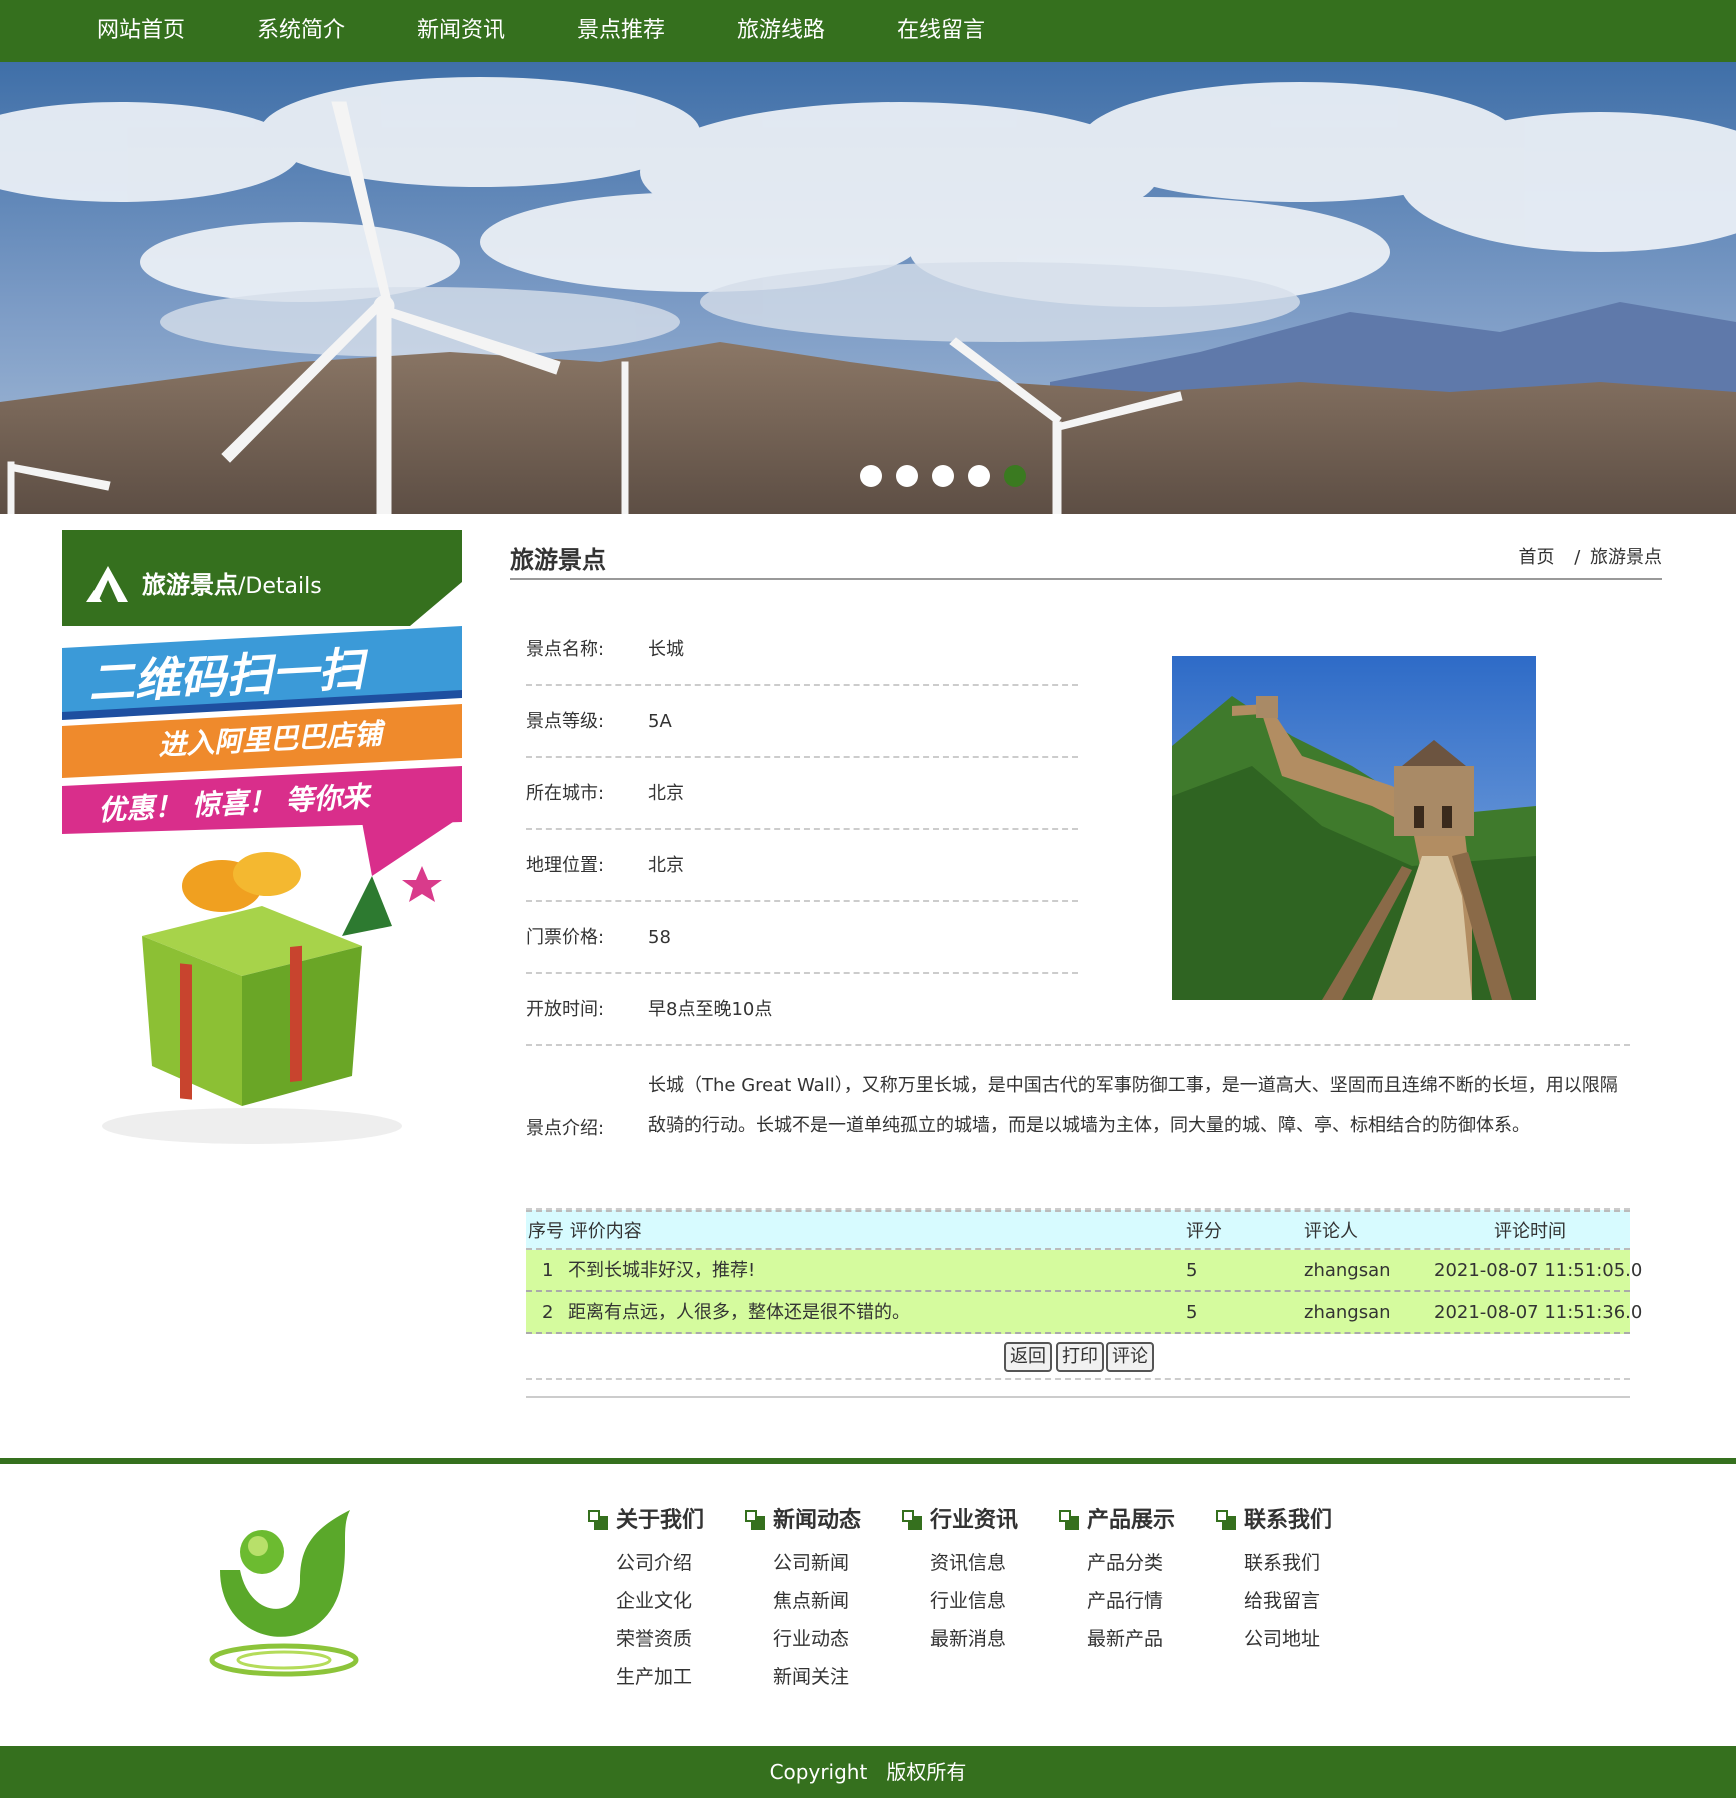 This screenshot has height=1798, width=1736. I want to click on footer-link: 公司介绍, so click(660, 1563).